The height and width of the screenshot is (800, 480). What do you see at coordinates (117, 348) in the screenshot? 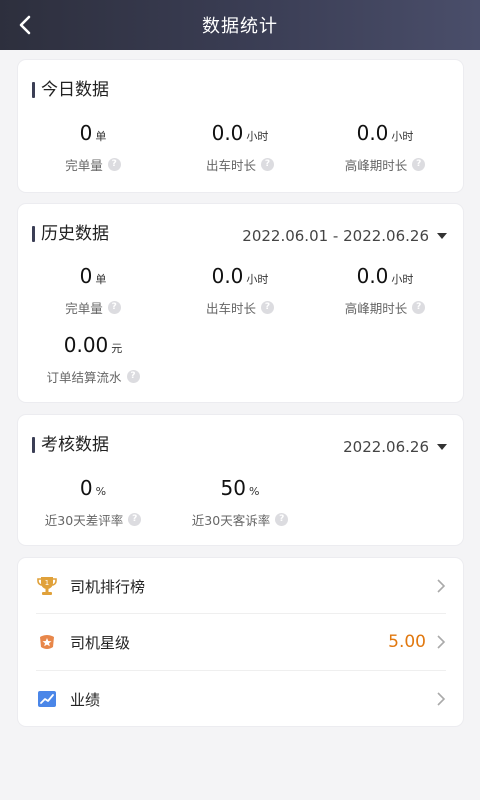
I see `stat-unit: 元` at bounding box center [117, 348].